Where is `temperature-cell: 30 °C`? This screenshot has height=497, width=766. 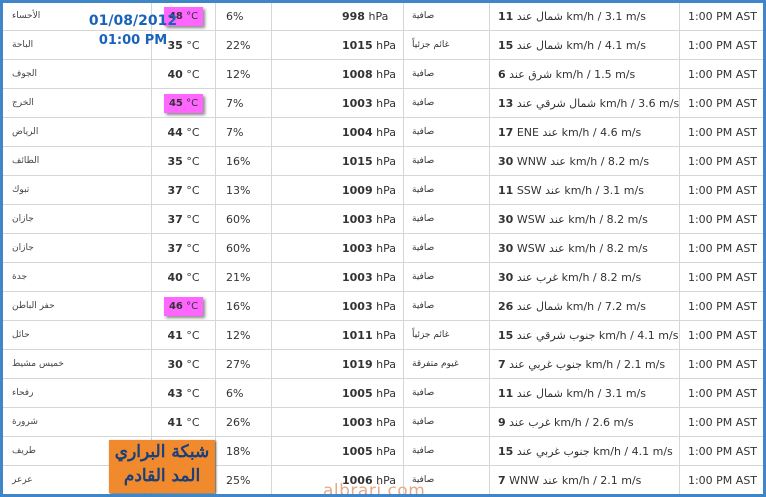 temperature-cell: 30 °C is located at coordinates (183, 364).